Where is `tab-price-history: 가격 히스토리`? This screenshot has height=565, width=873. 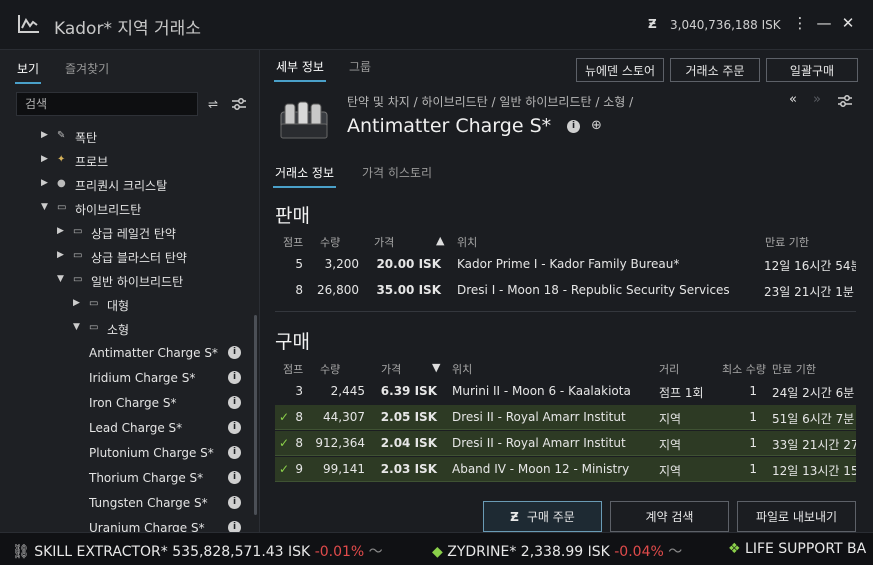 tab-price-history: 가격 히스토리 is located at coordinates (397, 172).